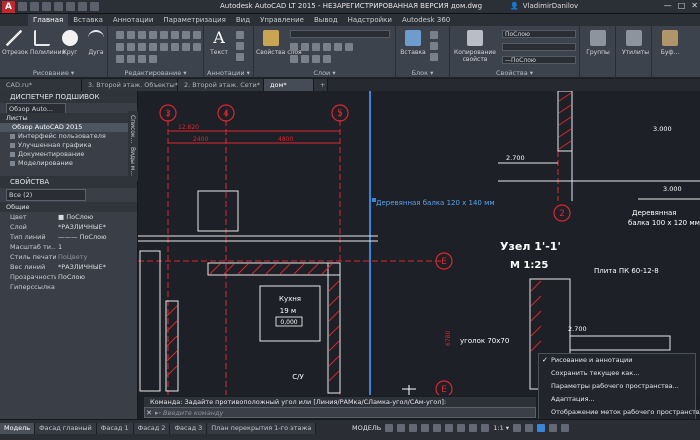 The height and width of the screenshot is (440, 700). What do you see at coordinates (682, 5) in the screenshot?
I see `maximize-button: □` at bounding box center [682, 5].